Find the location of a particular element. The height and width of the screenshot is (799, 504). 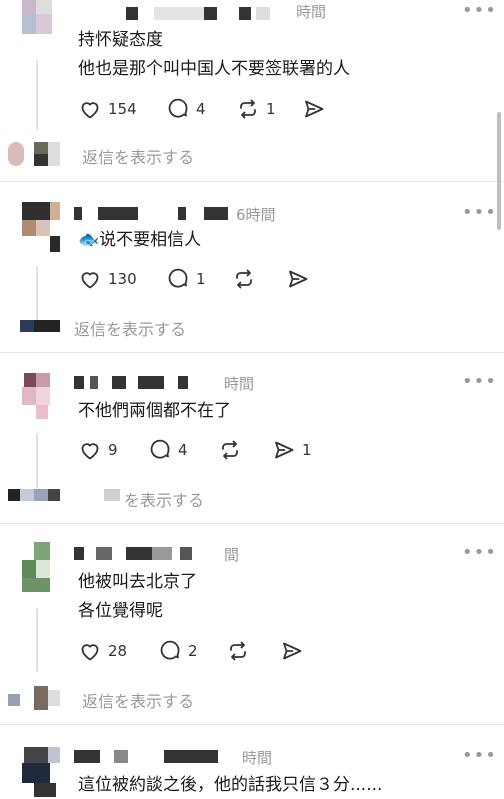

post-meta: 6時間 is located at coordinates (239, 214).